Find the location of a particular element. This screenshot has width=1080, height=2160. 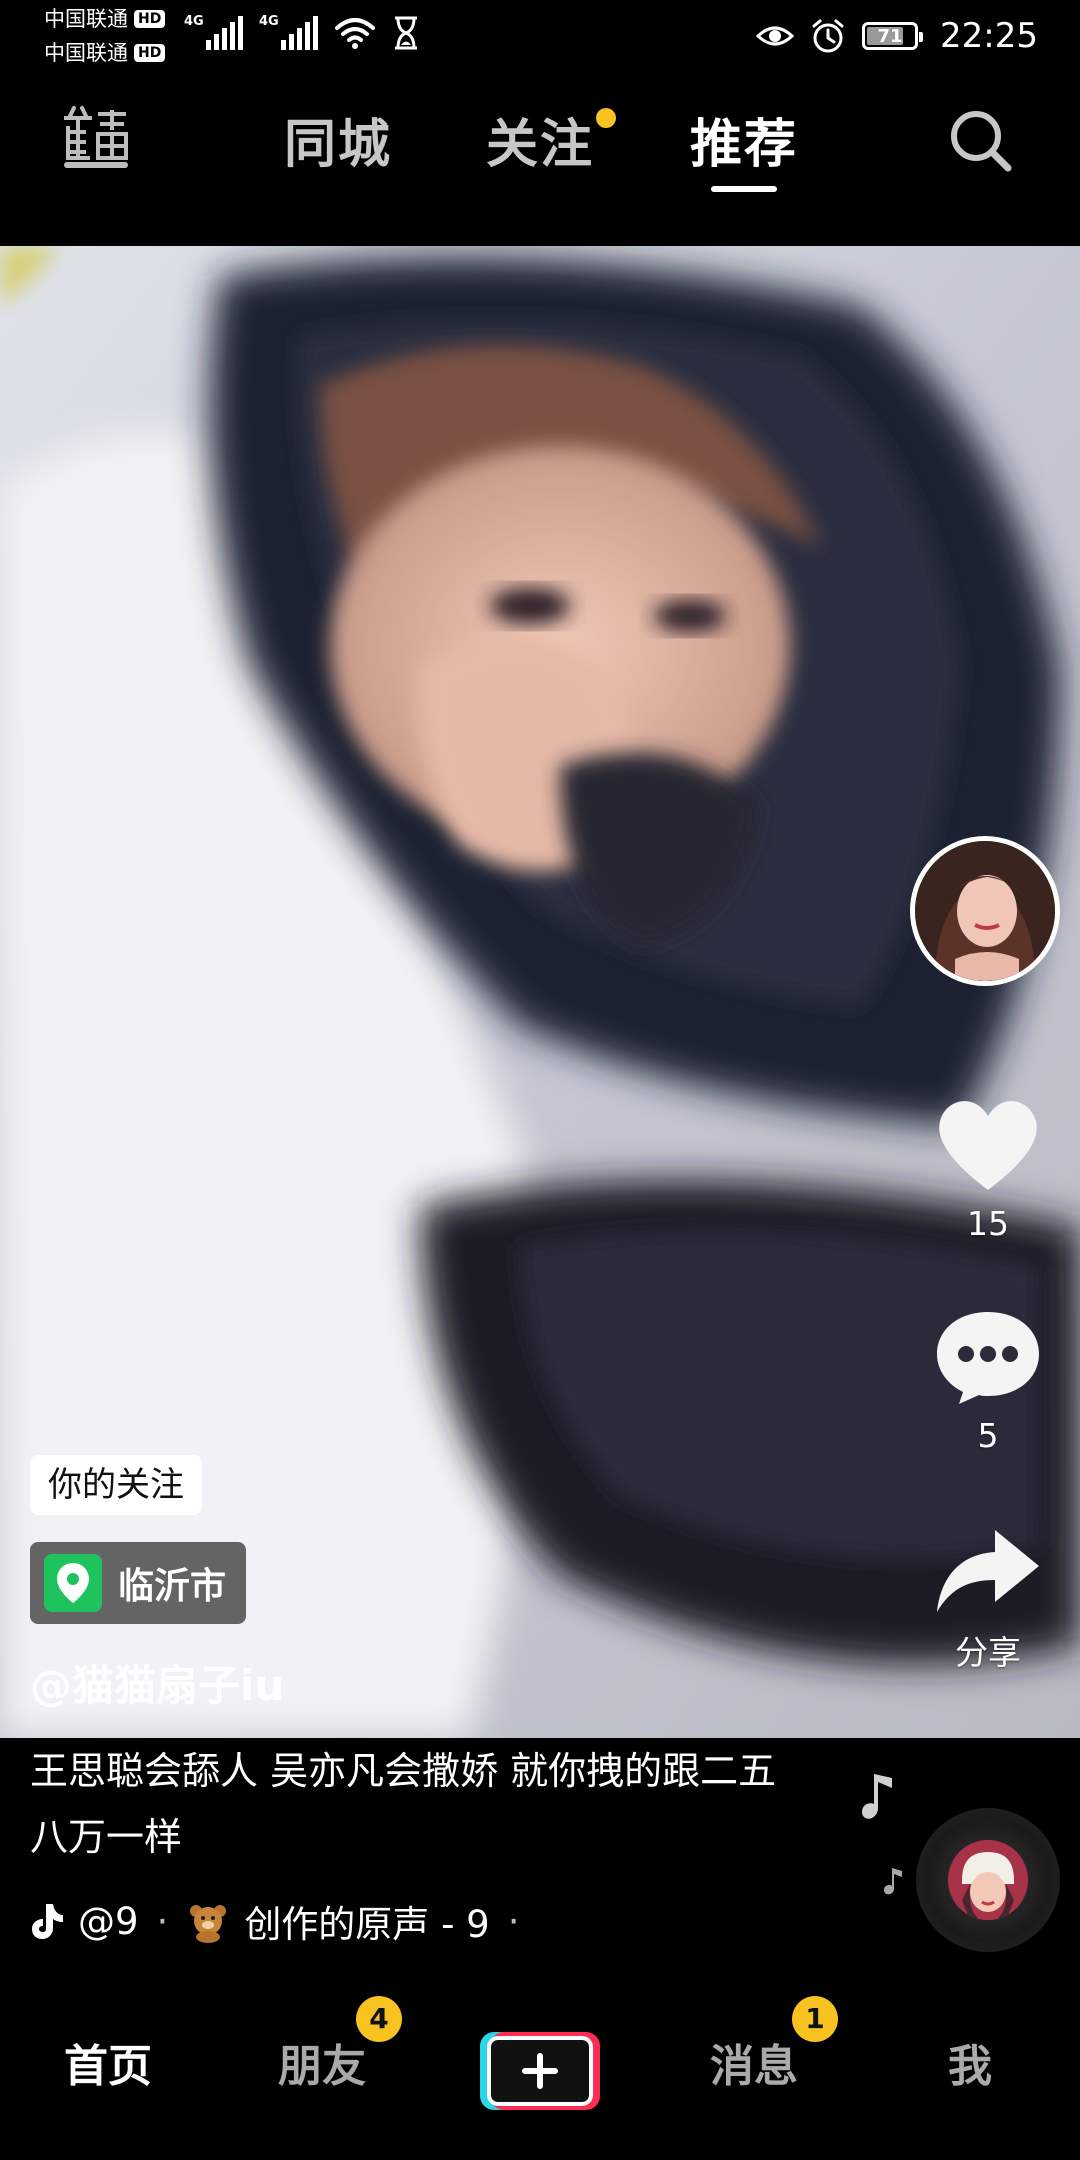

eye-icon is located at coordinates (775, 36).